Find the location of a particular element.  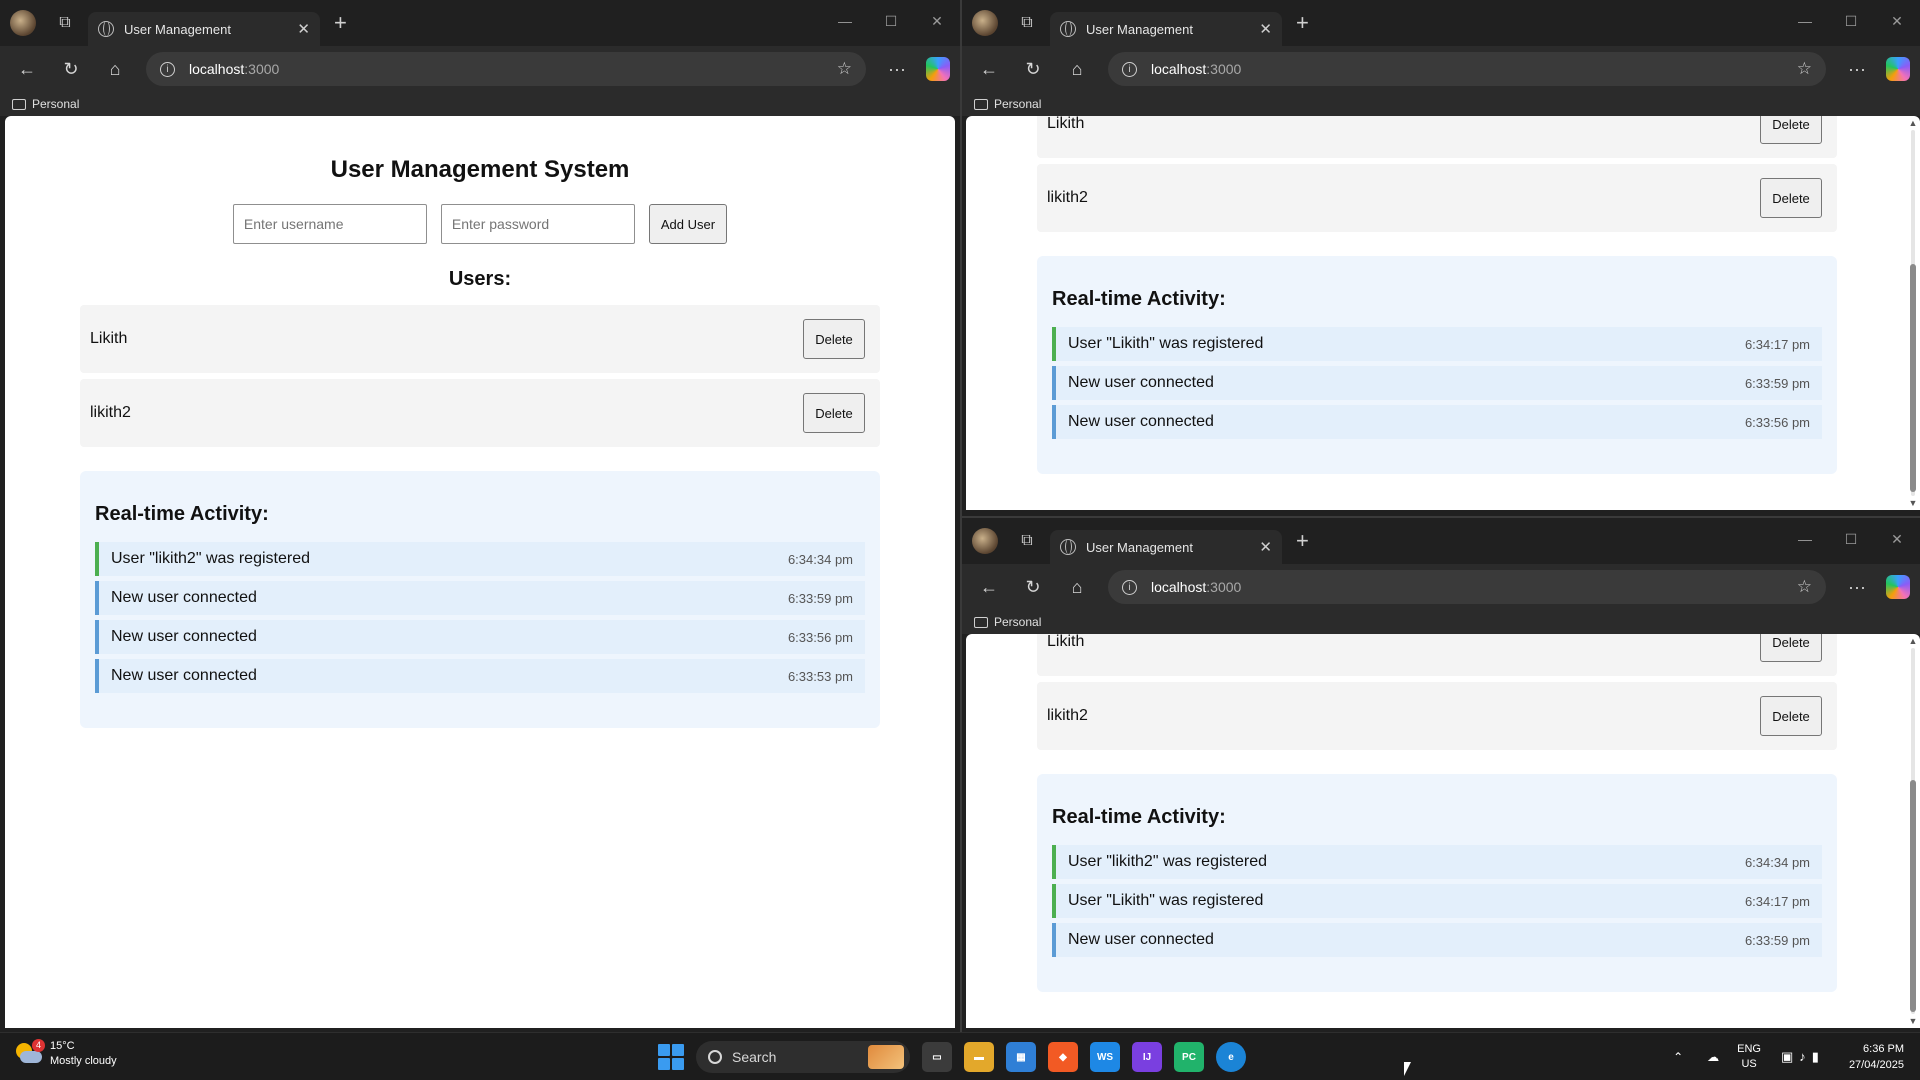

weather-widget: 4 15°C Mostly cloudy is located at coordinates (65, 1054).